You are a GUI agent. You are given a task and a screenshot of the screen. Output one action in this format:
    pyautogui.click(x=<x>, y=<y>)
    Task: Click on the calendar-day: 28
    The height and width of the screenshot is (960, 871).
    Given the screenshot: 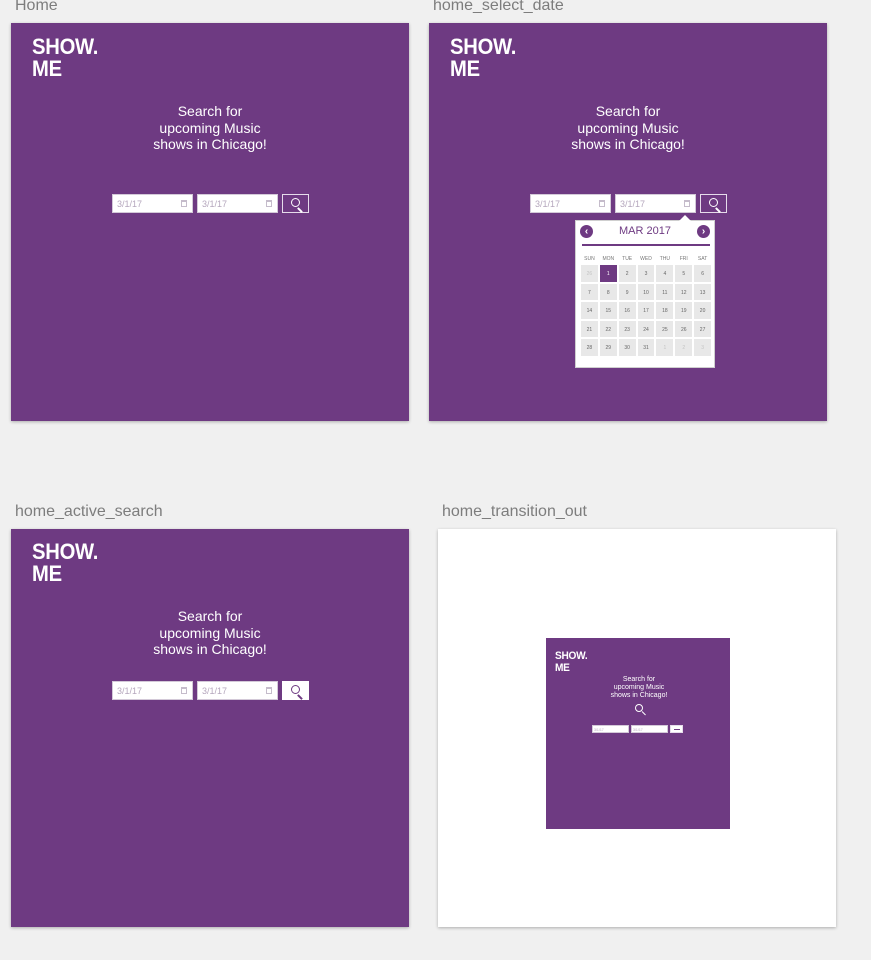 What is the action you would take?
    pyautogui.click(x=589, y=347)
    